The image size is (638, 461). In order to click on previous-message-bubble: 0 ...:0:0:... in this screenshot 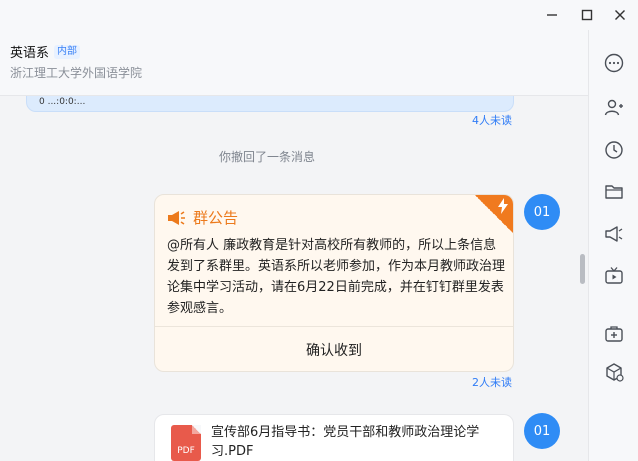, I will do `click(270, 104)`.